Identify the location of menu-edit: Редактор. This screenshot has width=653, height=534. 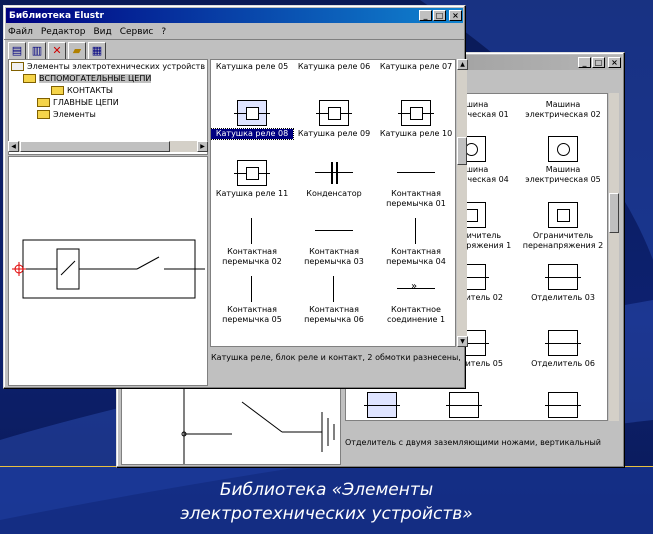
(63, 32).